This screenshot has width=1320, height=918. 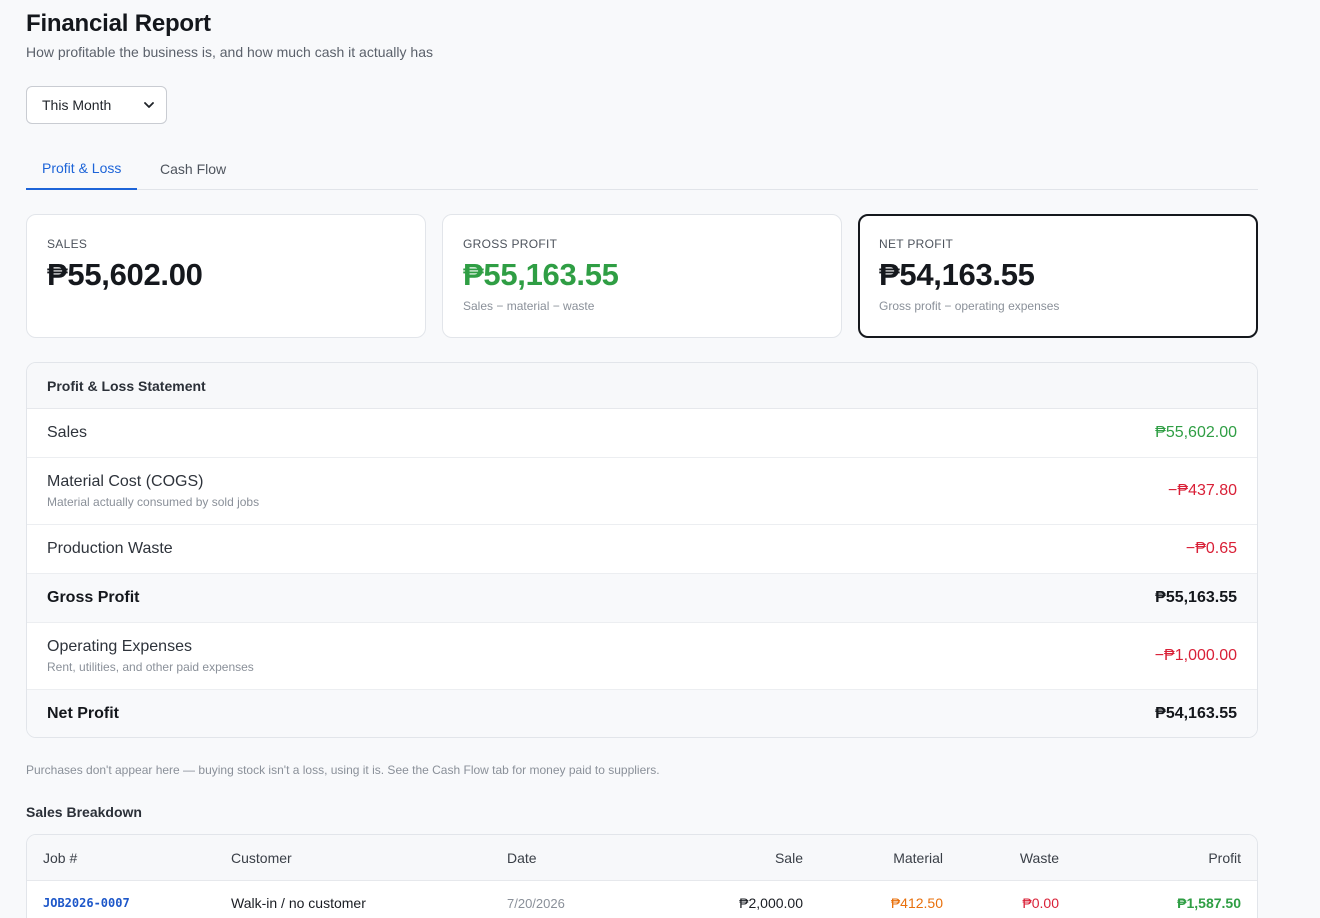 I want to click on period-select: This Month, so click(x=96, y=105).